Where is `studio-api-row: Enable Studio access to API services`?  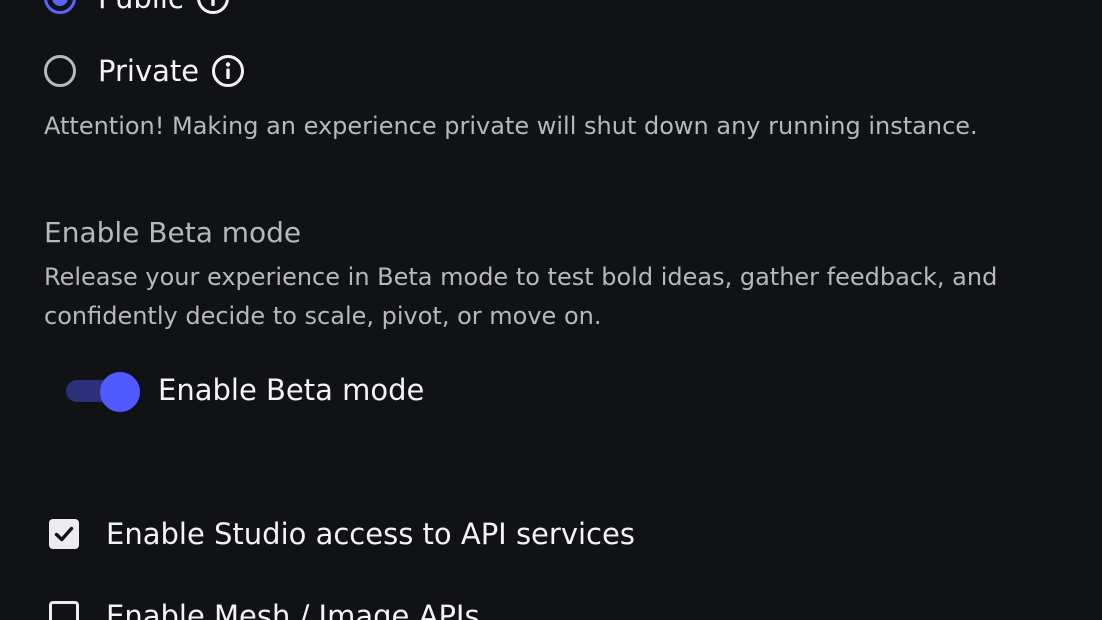 studio-api-row: Enable Studio access to API services is located at coordinates (342, 534).